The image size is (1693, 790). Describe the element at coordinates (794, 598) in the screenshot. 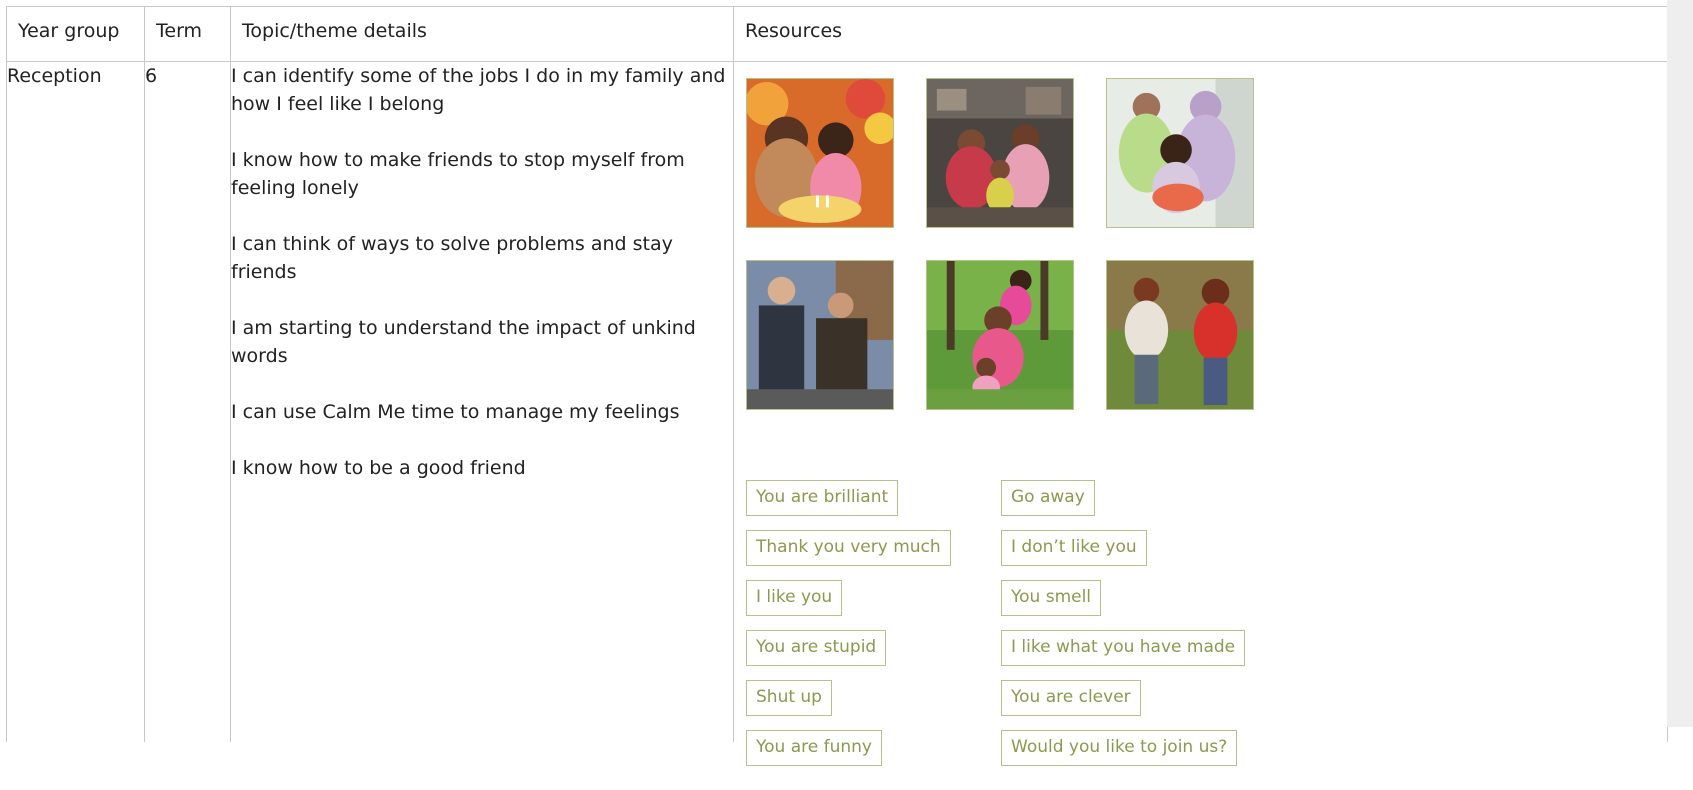

I see `phrase-card: I like you` at that location.